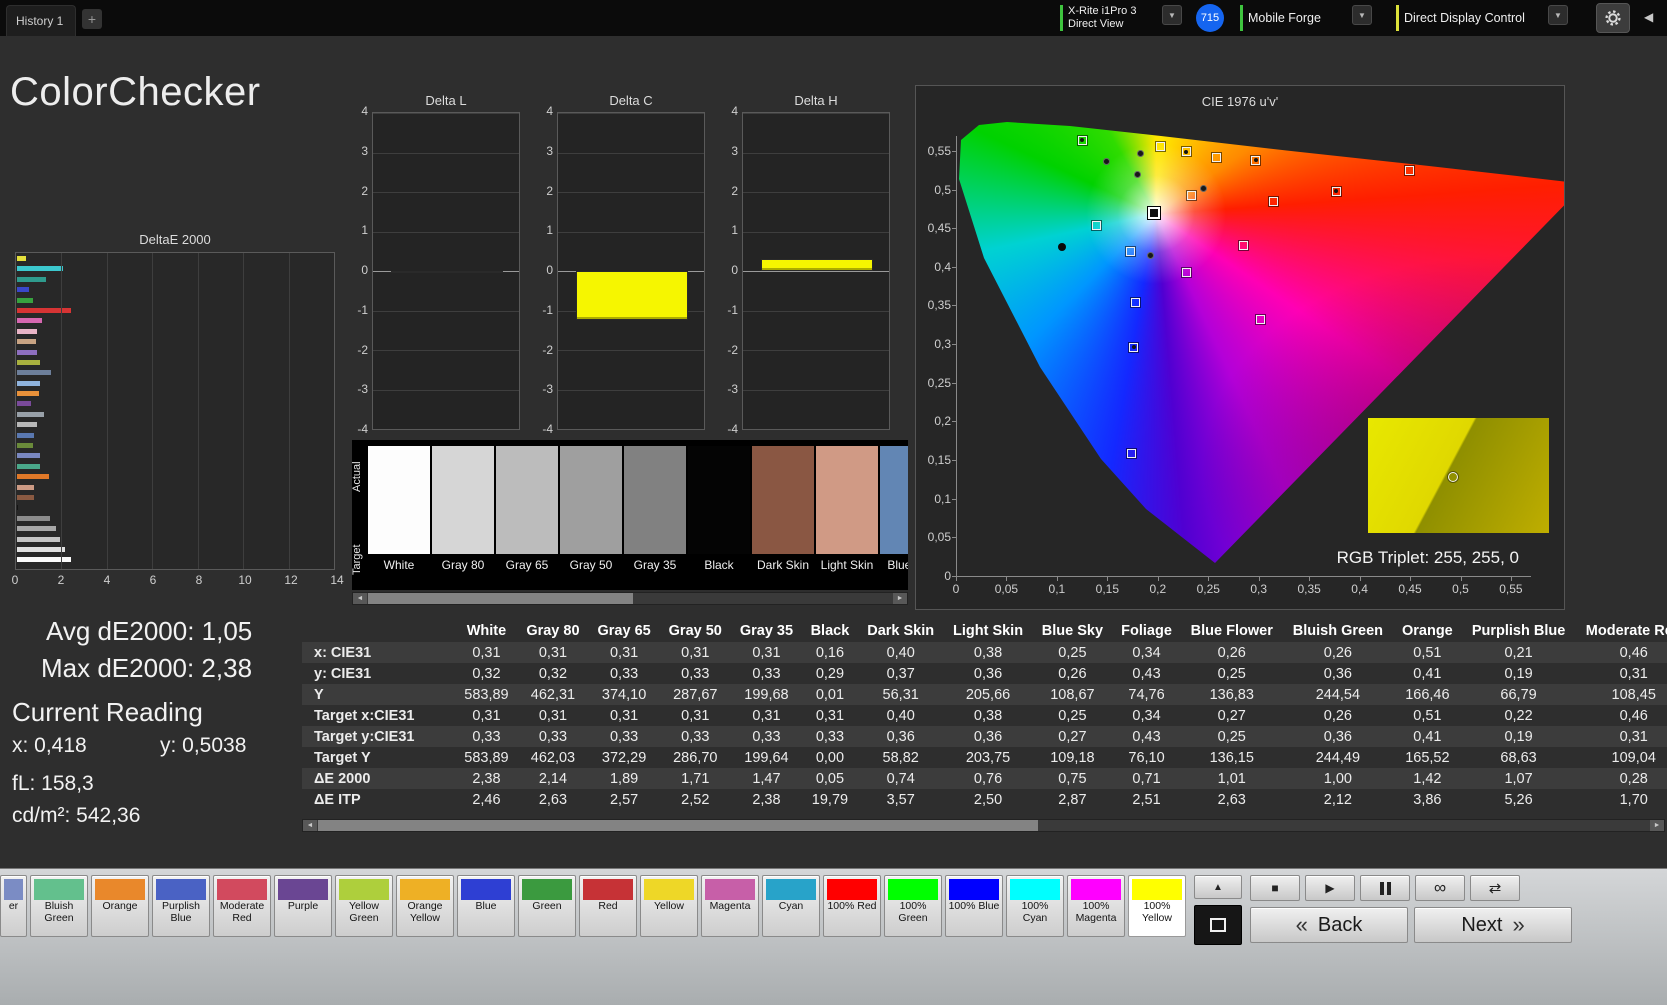 Image resolution: width=1667 pixels, height=1005 pixels. What do you see at coordinates (1146, 673) in the screenshot?
I see `table-cell: 0,43` at bounding box center [1146, 673].